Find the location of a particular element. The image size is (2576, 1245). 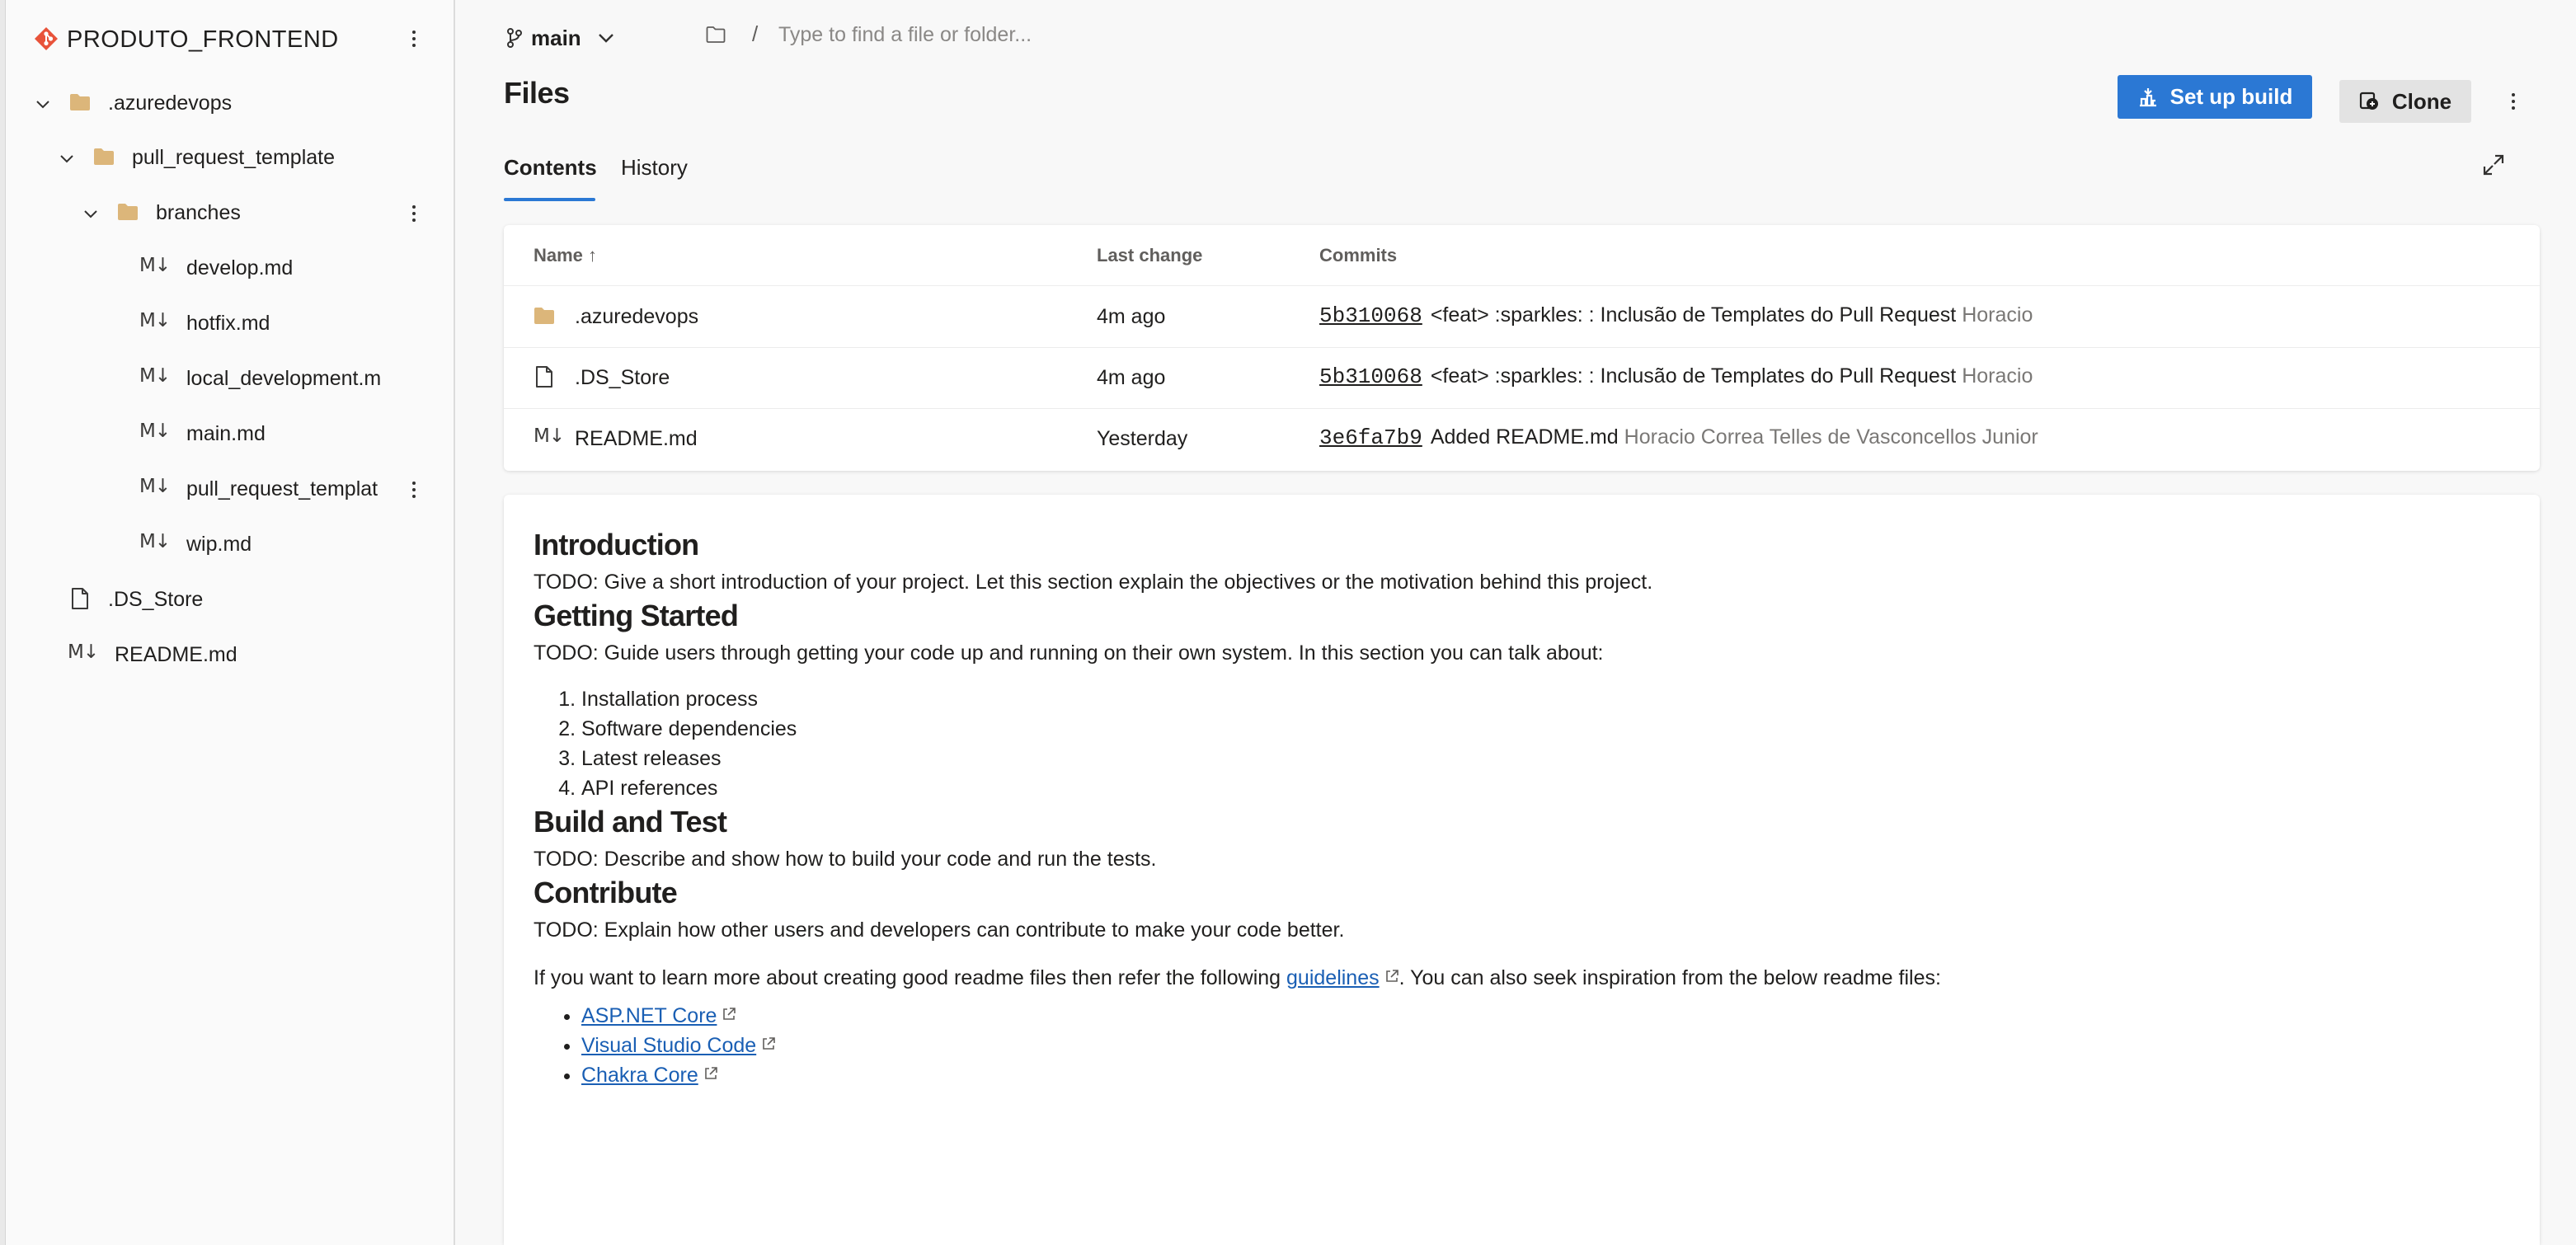

tree-item-wip-md: M↓ wip.md is located at coordinates (230, 545).